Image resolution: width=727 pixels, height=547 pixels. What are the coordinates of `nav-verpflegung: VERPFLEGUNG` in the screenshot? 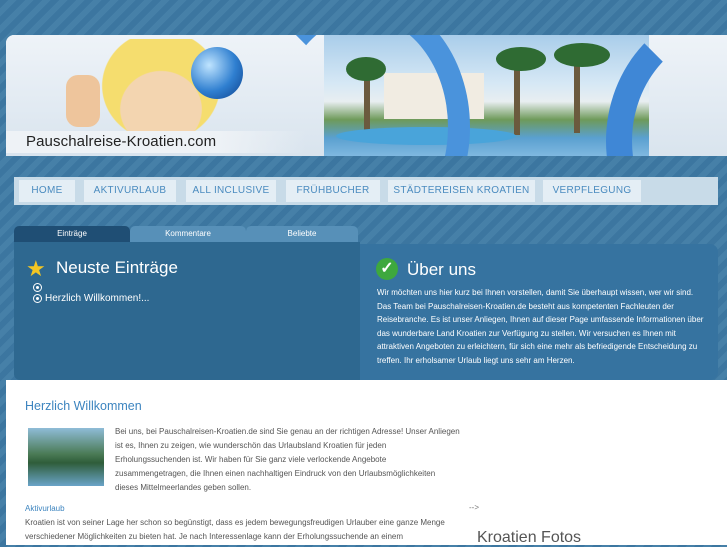 It's located at (592, 191).